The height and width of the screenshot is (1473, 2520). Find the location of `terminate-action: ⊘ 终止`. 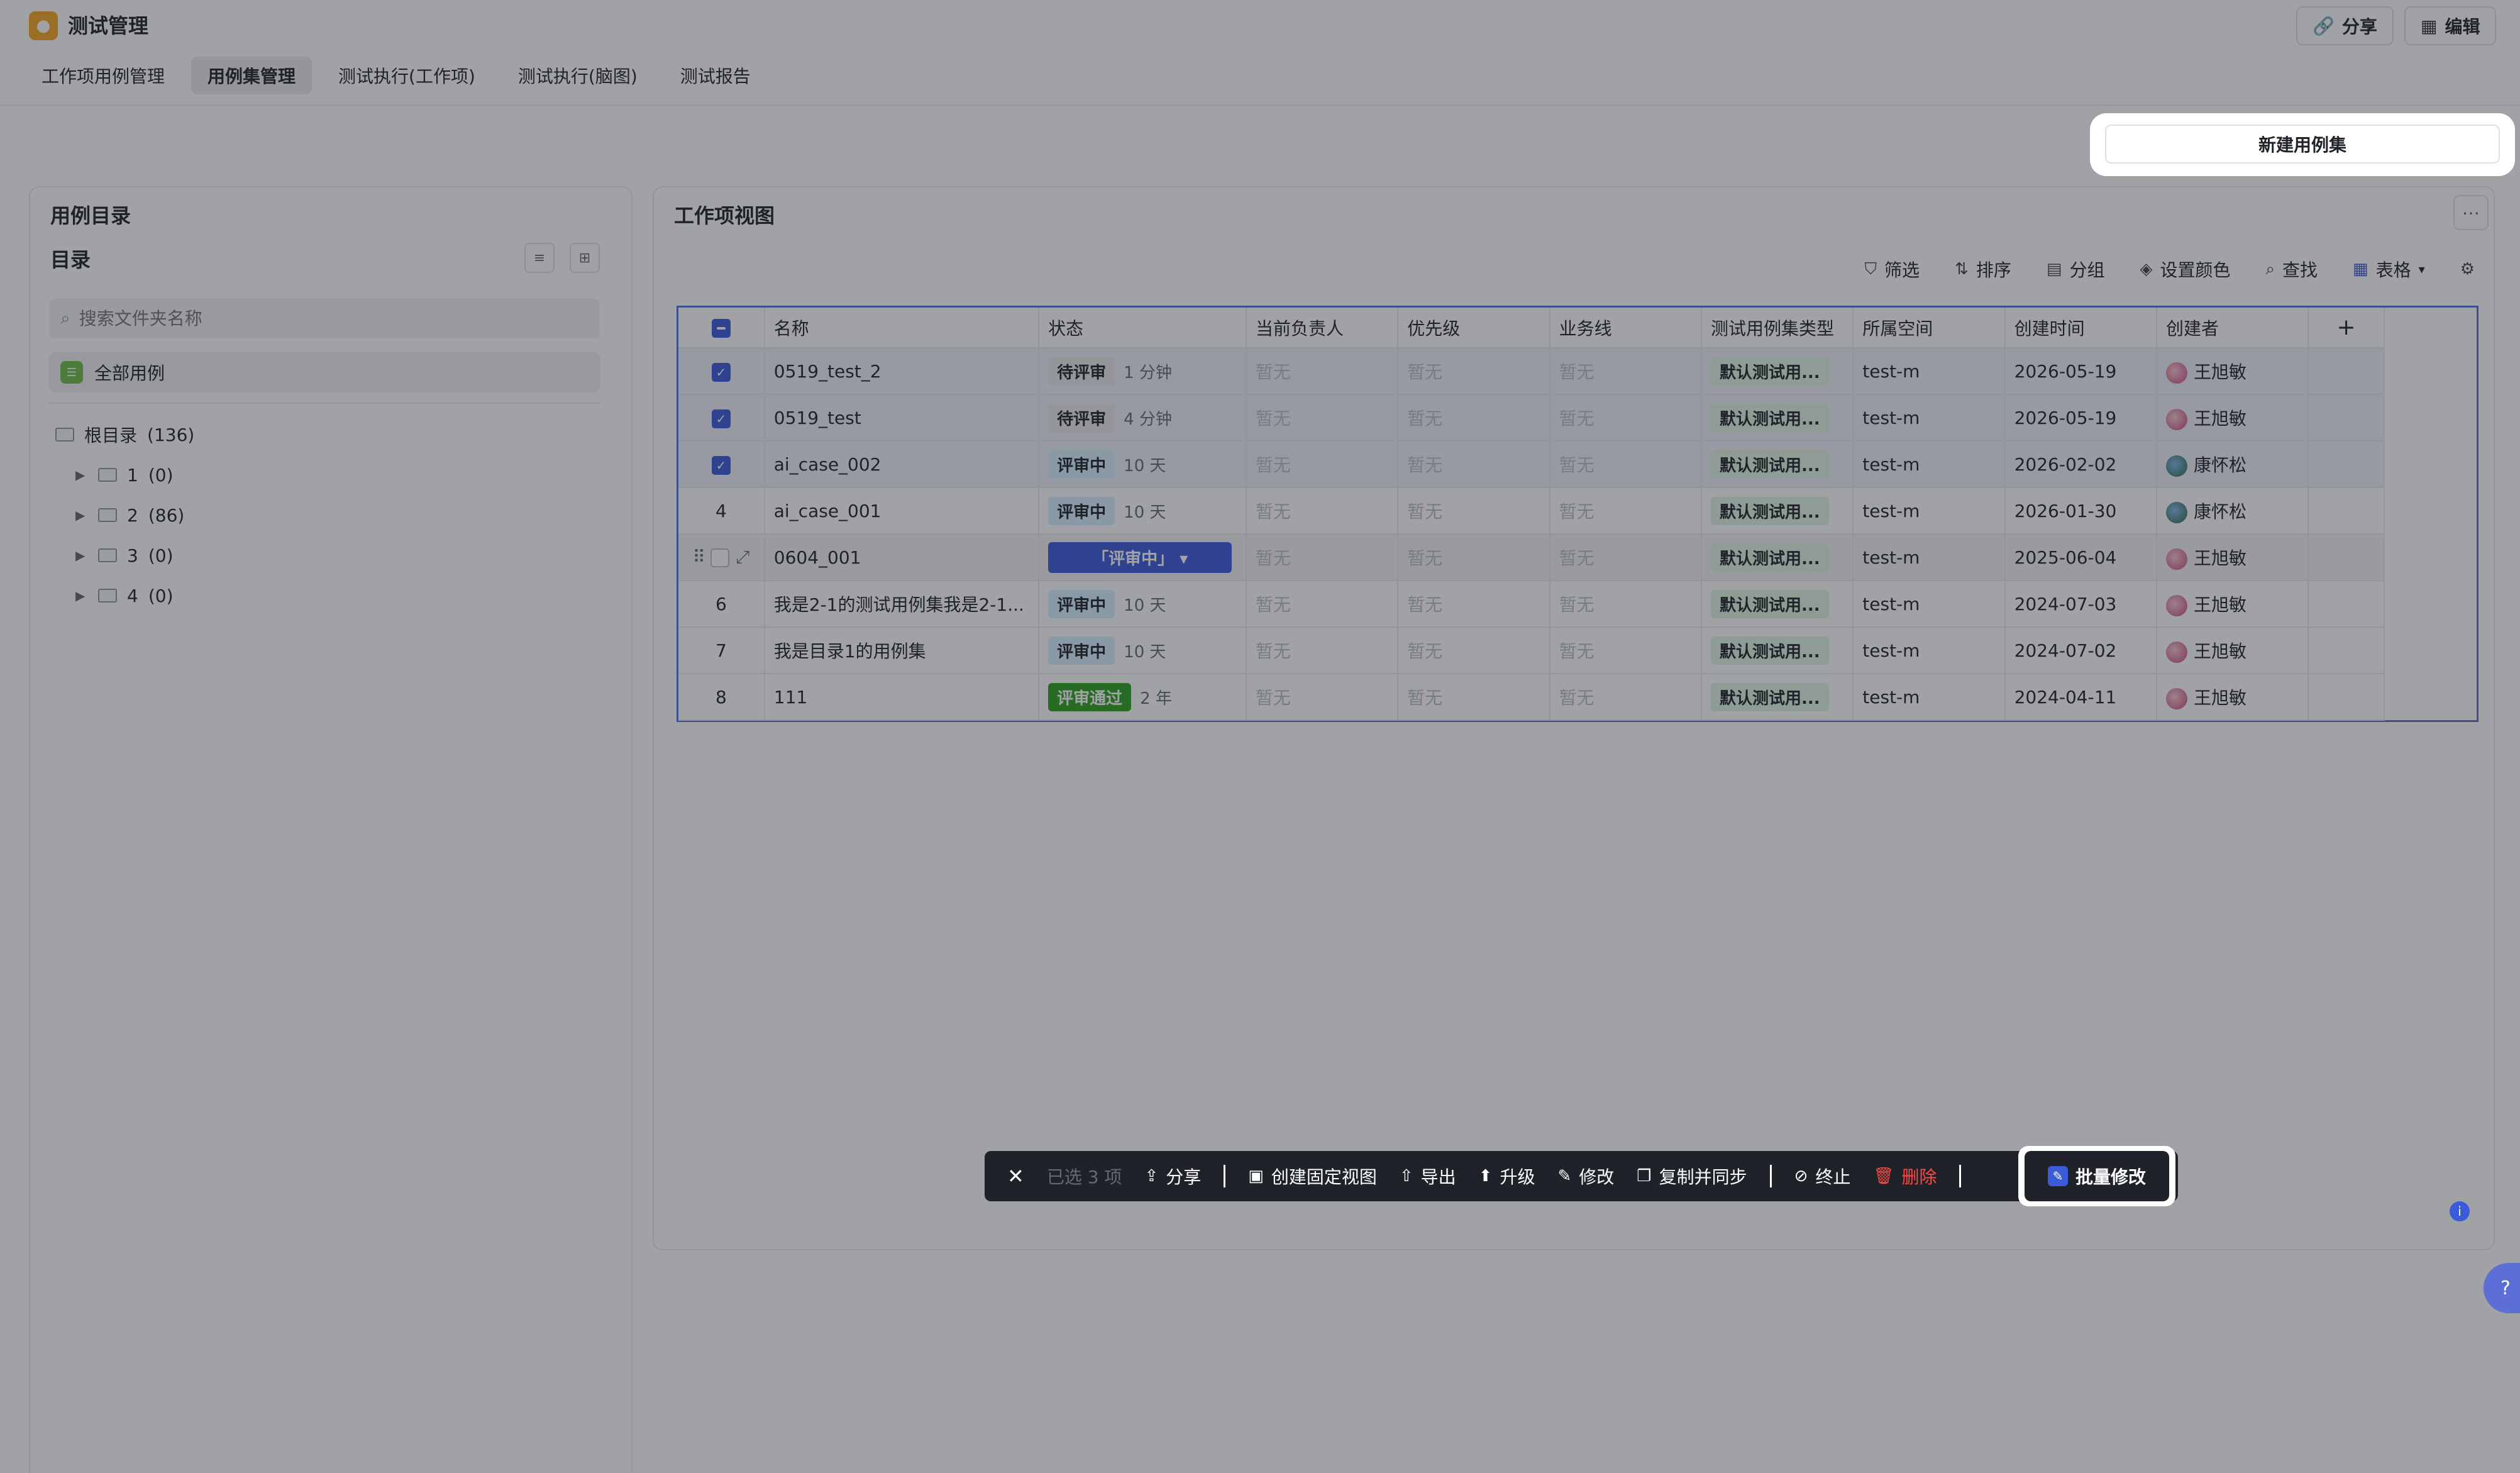

terminate-action: ⊘ 终止 is located at coordinates (1822, 1176).